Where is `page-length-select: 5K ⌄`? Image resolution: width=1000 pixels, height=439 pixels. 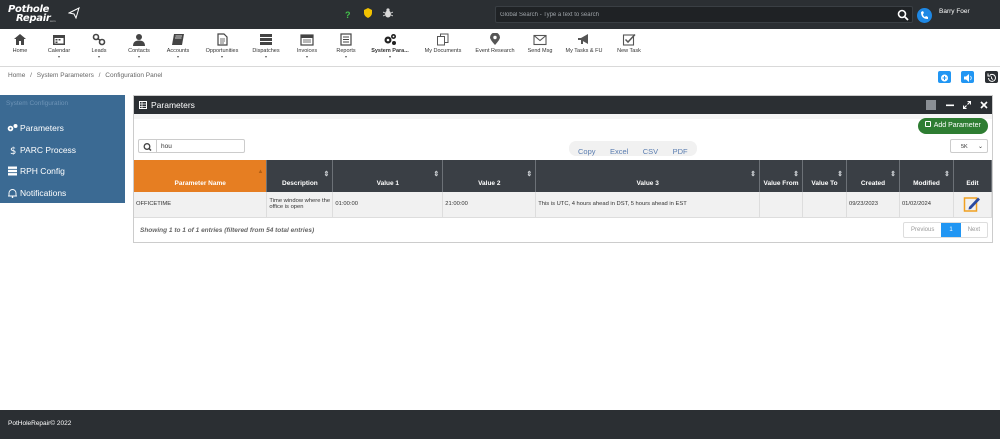
page-length-select: 5K ⌄ is located at coordinates (969, 146).